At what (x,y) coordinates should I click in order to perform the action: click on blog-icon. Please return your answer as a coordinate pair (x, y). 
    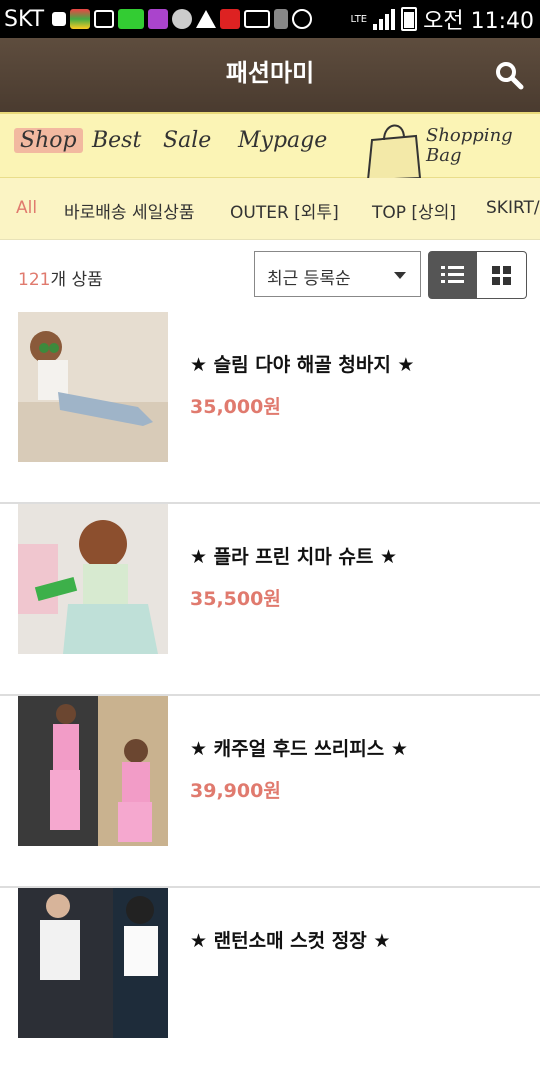
    Looking at the image, I should click on (131, 19).